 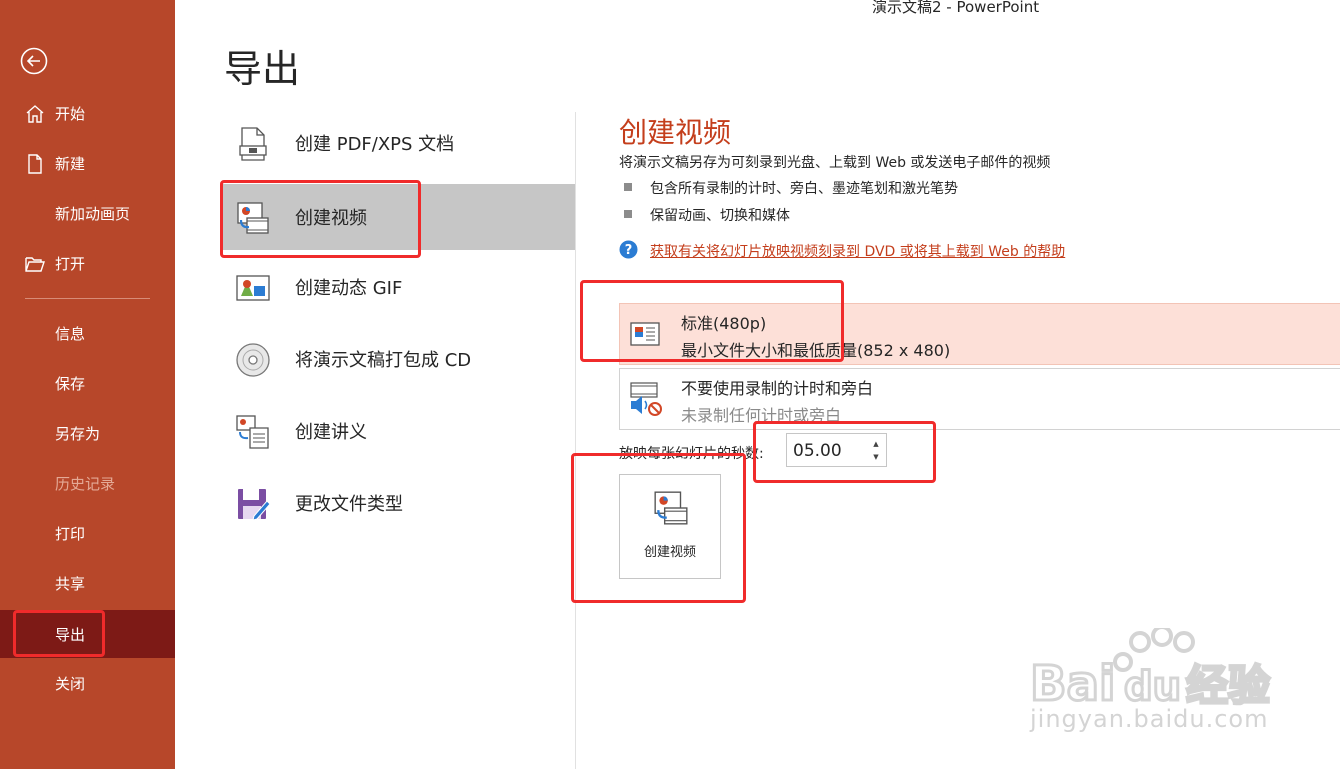 I want to click on window-title: 演示文稿2 - PowerPoint, so click(x=956, y=8).